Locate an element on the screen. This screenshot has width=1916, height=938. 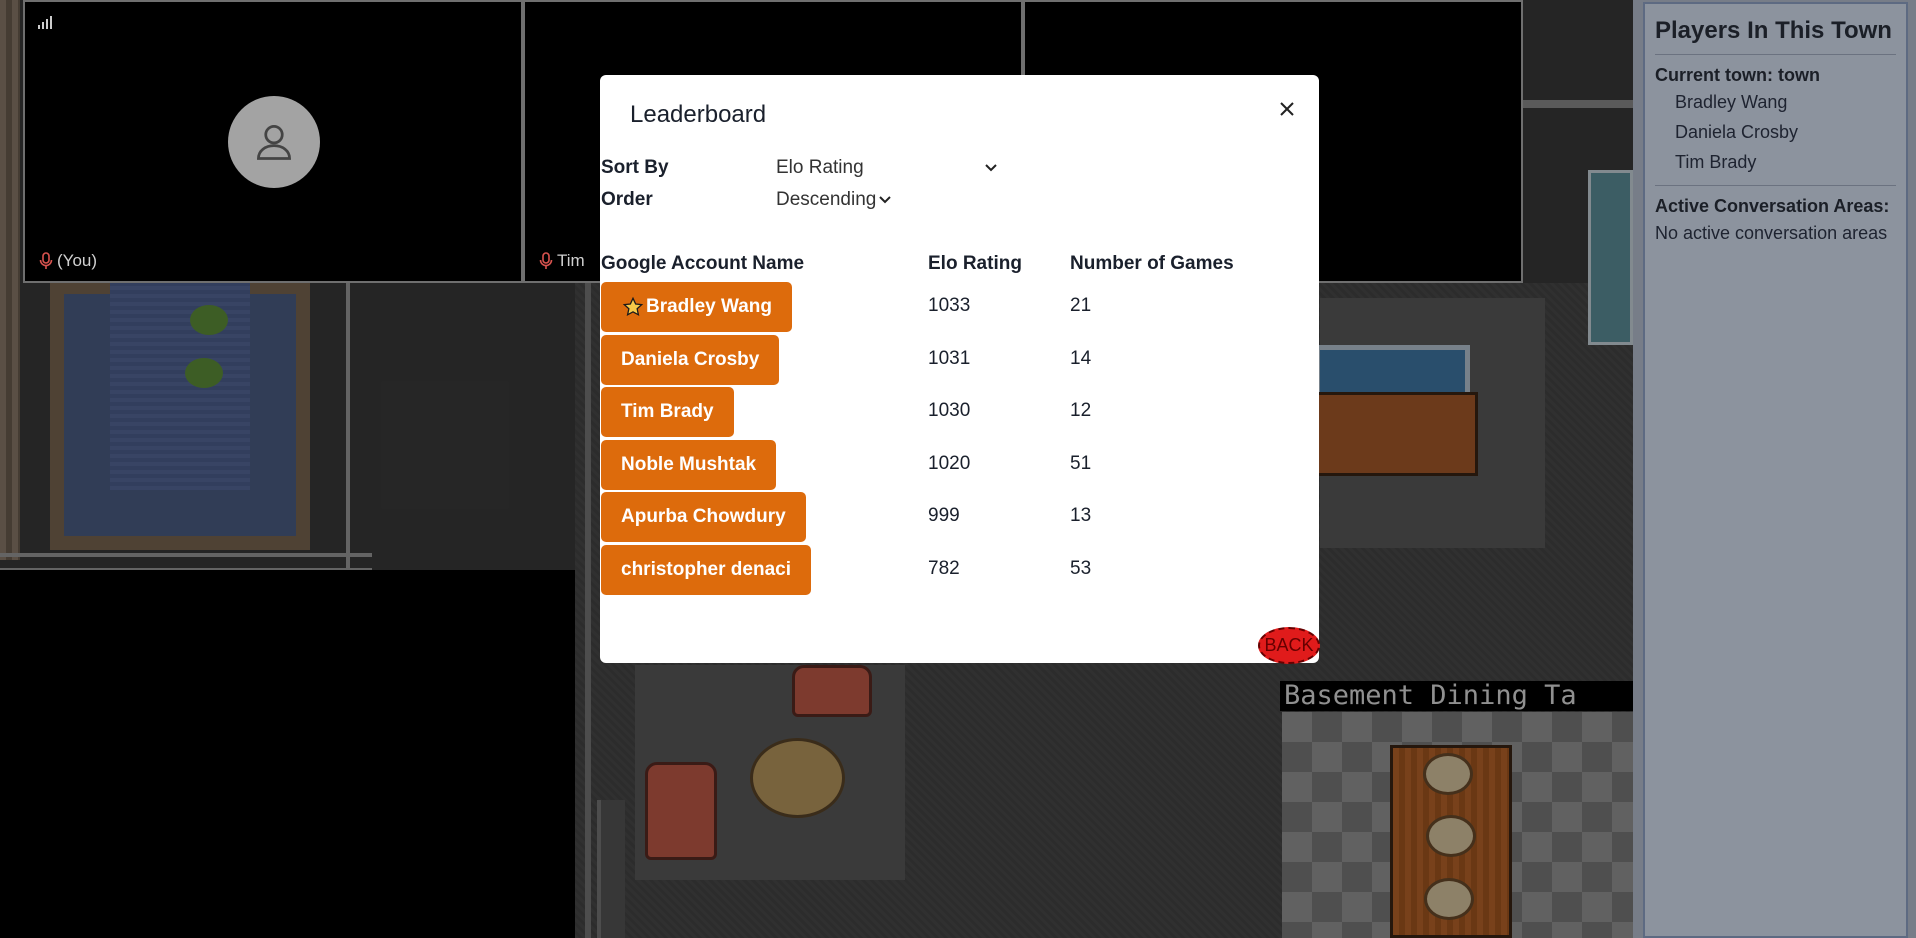
sort-by-label: Sort By is located at coordinates (635, 167).